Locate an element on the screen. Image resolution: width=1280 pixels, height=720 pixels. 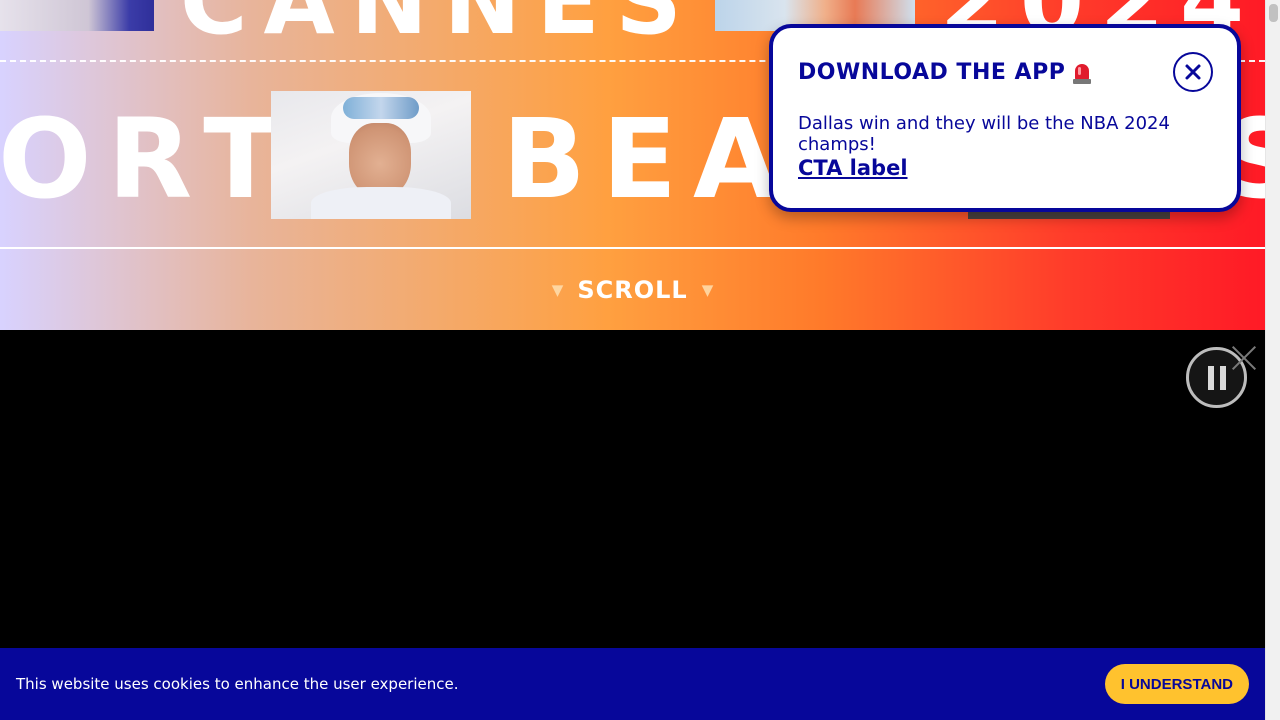
scroll-arrow-left-icon: ▼ is located at coordinates (557, 289).